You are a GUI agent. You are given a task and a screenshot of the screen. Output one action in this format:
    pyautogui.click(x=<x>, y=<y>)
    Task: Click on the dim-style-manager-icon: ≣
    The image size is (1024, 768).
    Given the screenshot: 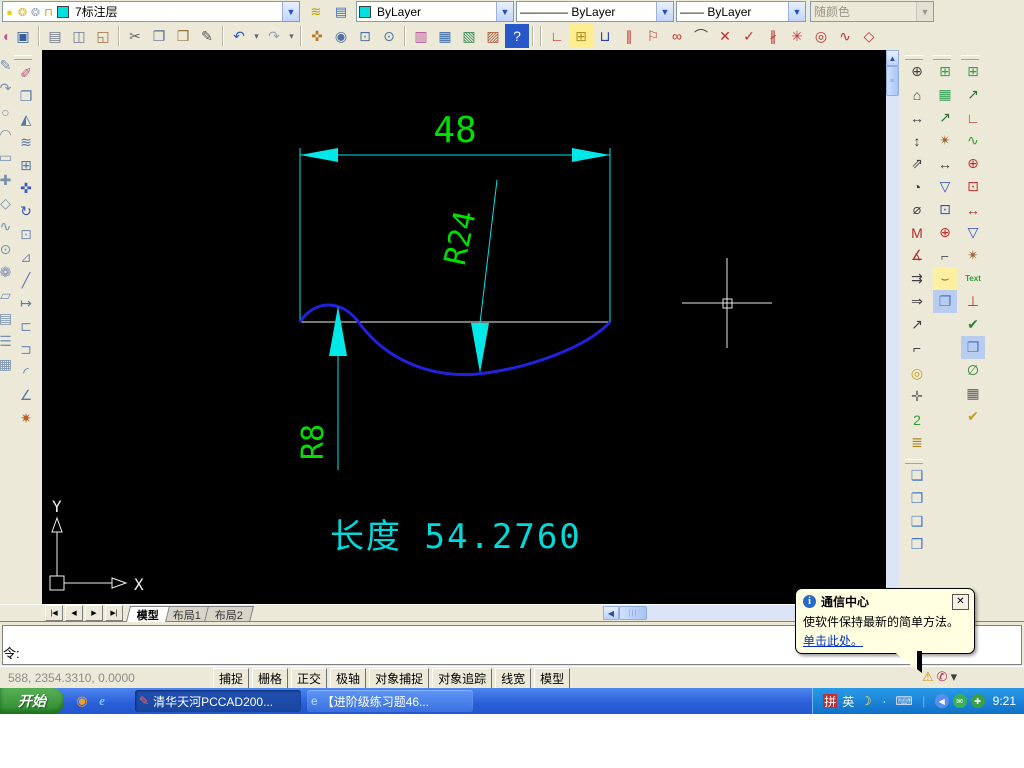 What is the action you would take?
    pyautogui.click(x=917, y=442)
    